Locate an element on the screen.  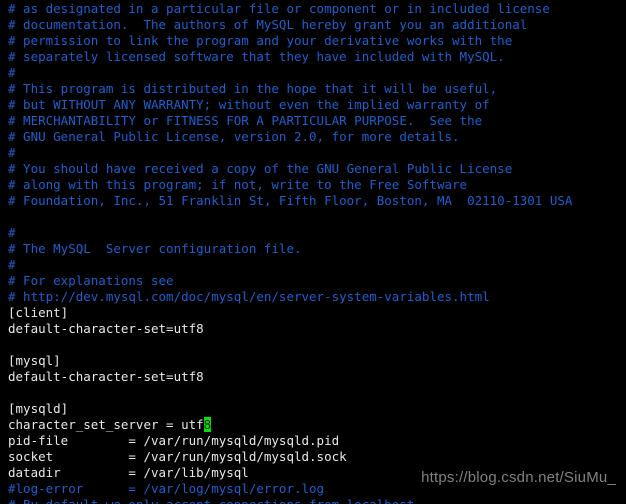
editor-line: [client] is located at coordinates (313, 313).